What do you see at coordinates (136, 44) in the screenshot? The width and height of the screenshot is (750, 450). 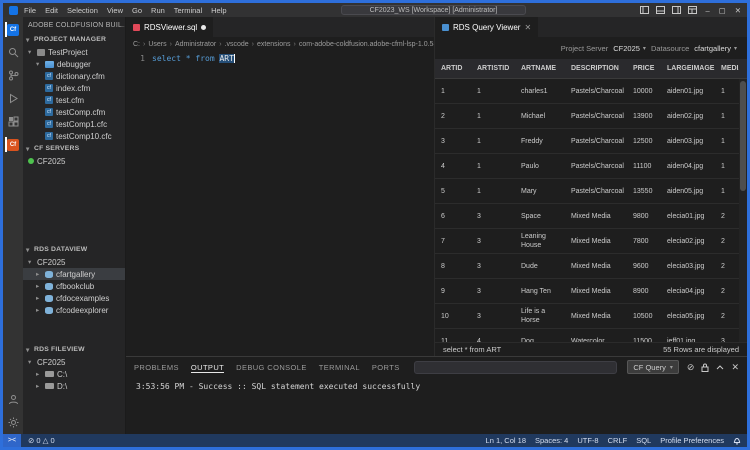 I see `breadcrumb-item: C:` at bounding box center [136, 44].